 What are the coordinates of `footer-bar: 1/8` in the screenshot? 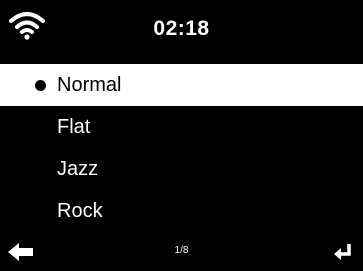 It's located at (181, 253).